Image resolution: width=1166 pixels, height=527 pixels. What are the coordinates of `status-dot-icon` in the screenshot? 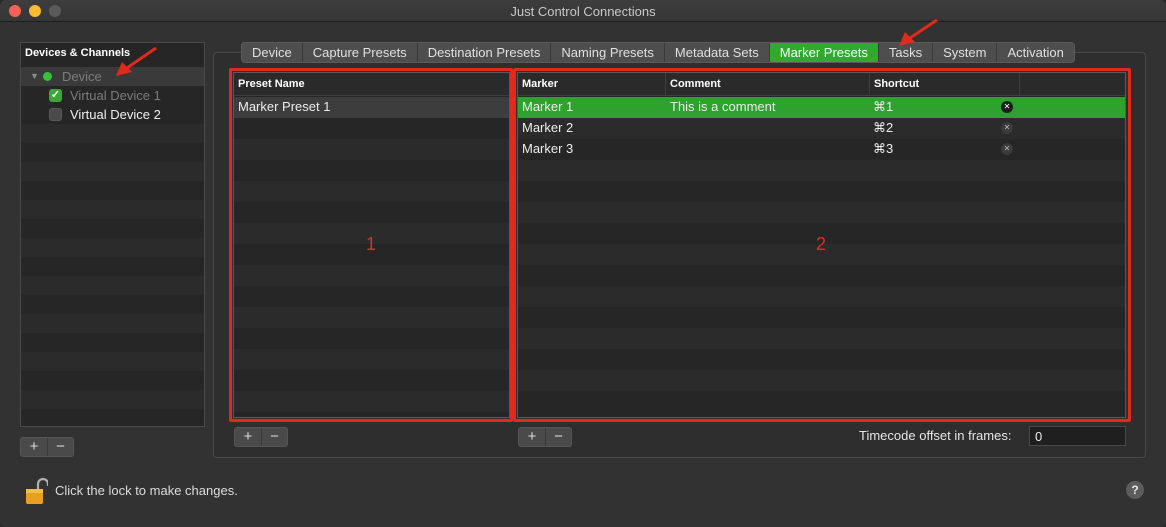 It's located at (47, 76).